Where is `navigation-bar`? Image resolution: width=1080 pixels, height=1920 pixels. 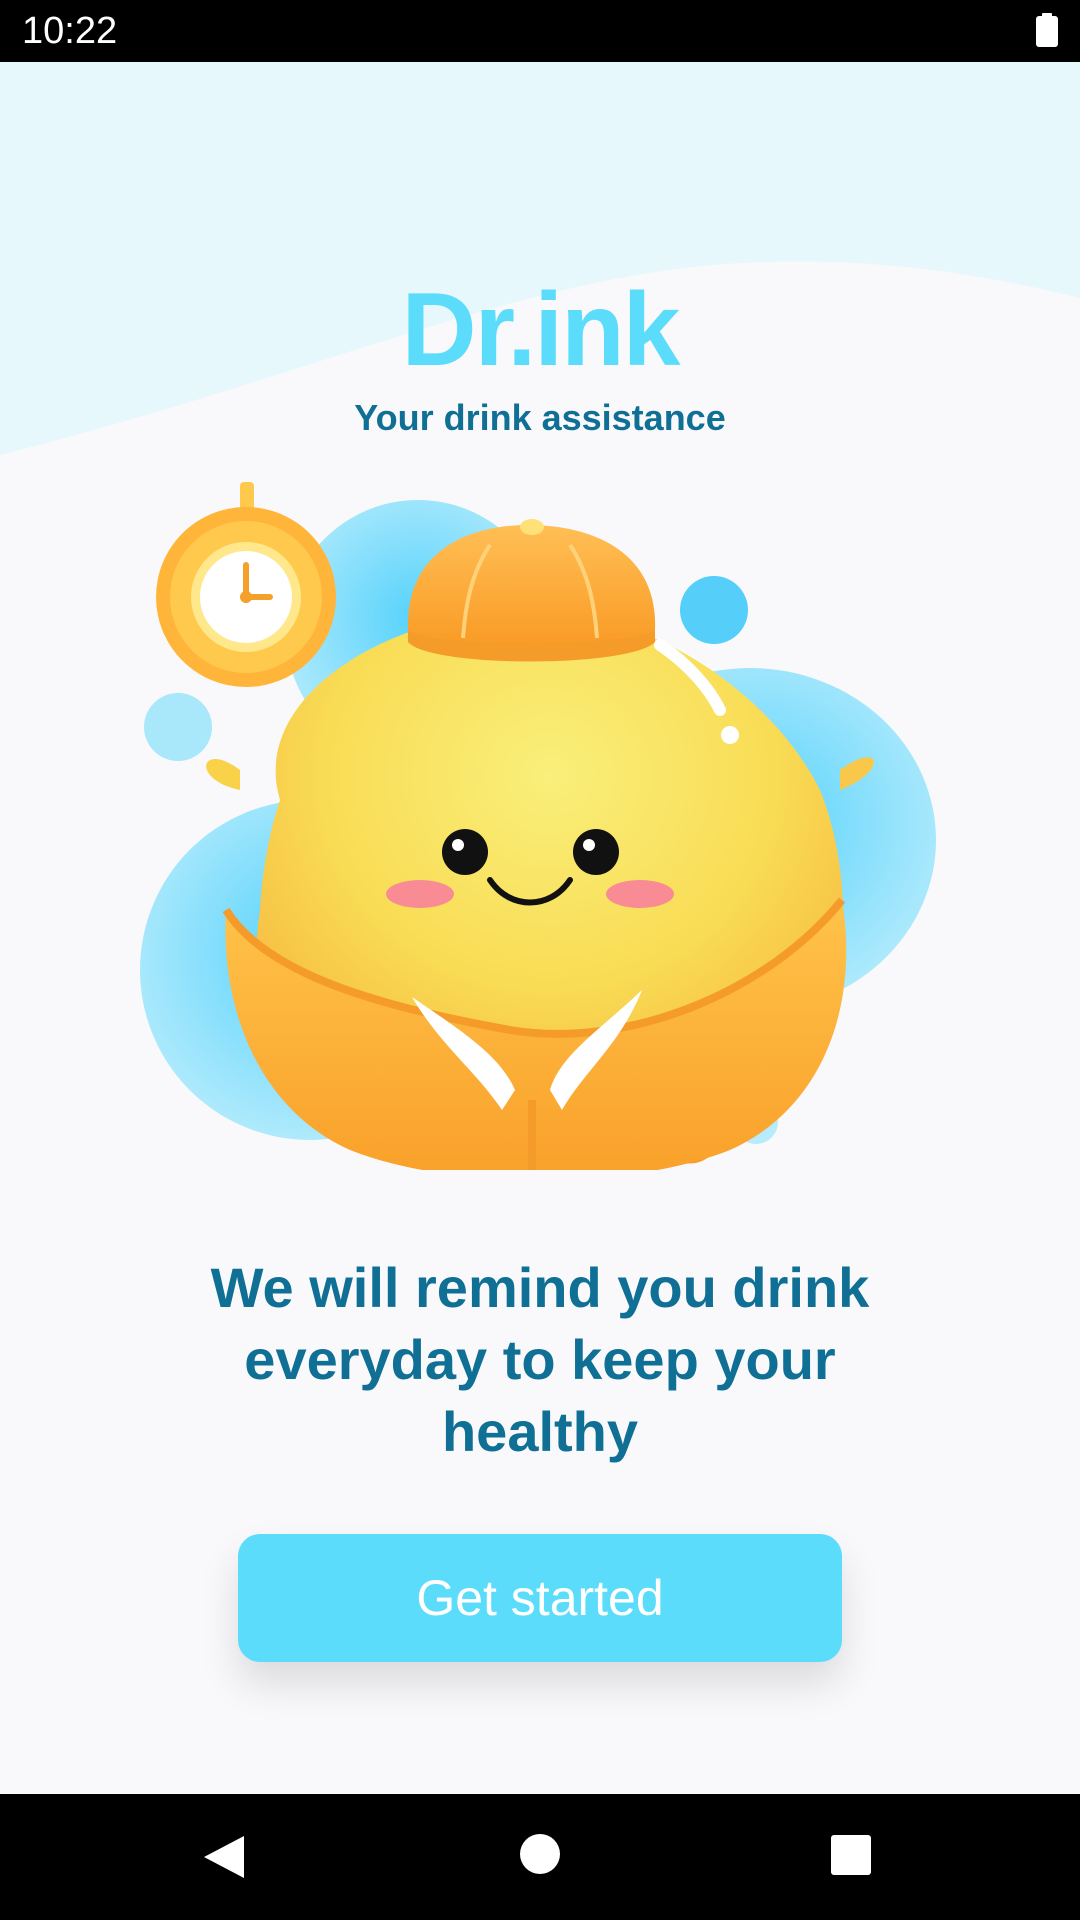
navigation-bar is located at coordinates (540, 1857).